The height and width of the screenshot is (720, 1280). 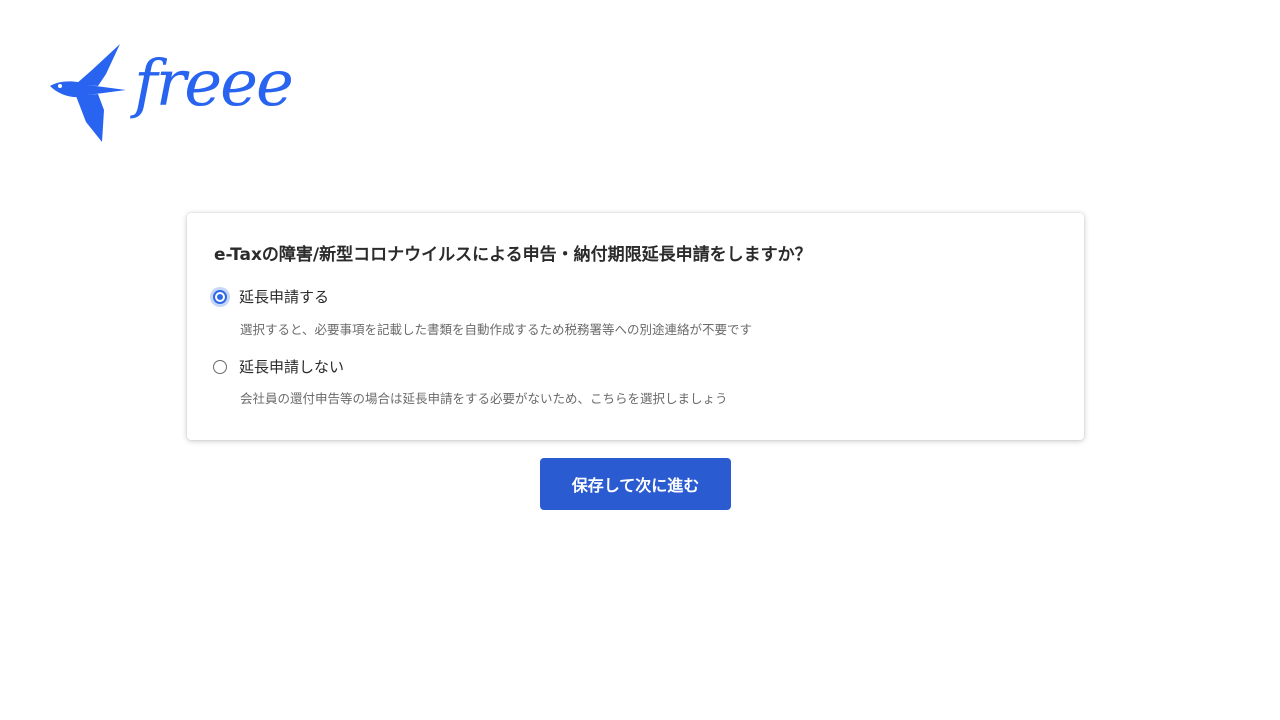 I want to click on option-no-extension: 延長申請しない, so click(x=278, y=366).